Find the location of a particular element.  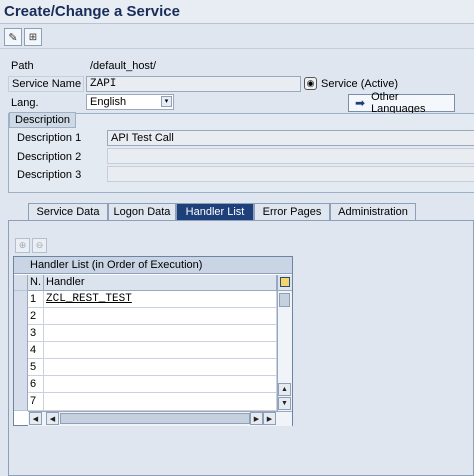

other-languages-button: ➡ Other Languages is located at coordinates (401, 103).